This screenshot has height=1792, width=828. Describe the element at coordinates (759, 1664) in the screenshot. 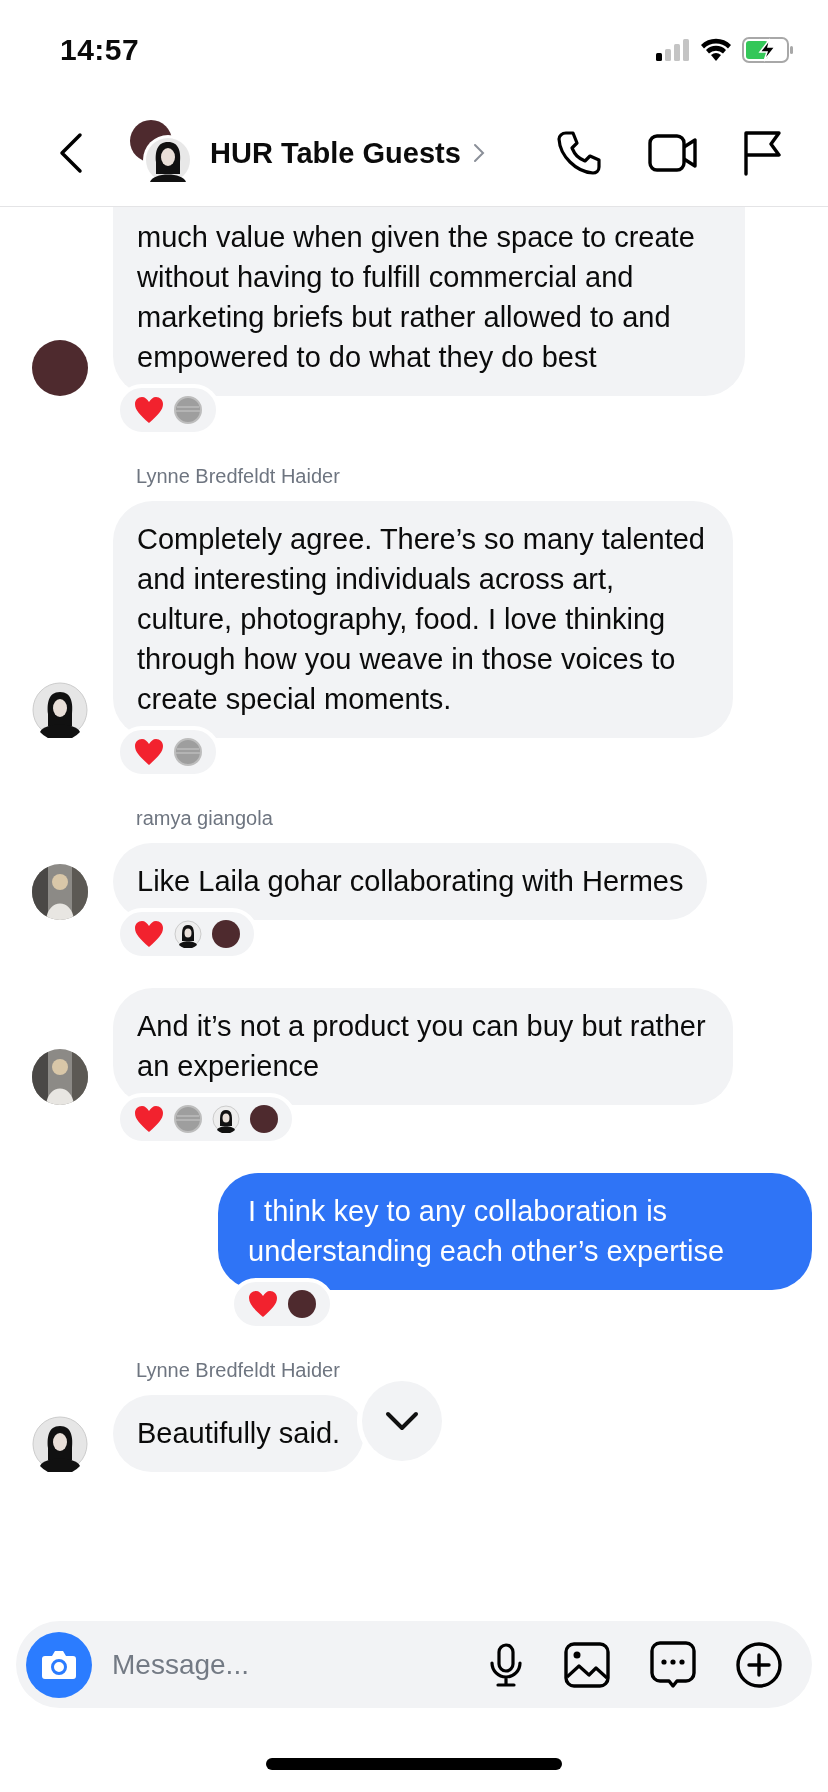

I see `add-icon` at that location.